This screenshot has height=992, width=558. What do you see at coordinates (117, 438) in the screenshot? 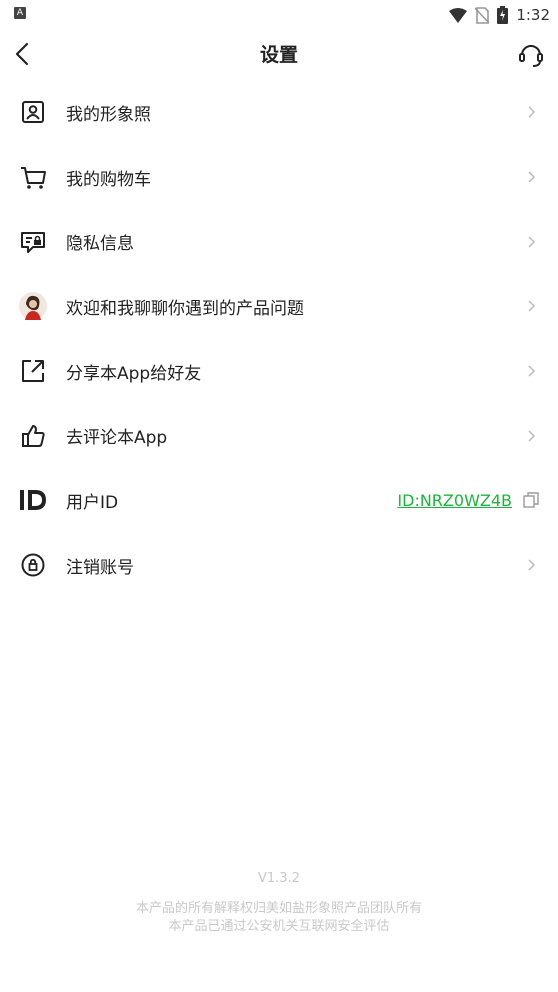
I see `settings-row-label: 去评论本App` at bounding box center [117, 438].